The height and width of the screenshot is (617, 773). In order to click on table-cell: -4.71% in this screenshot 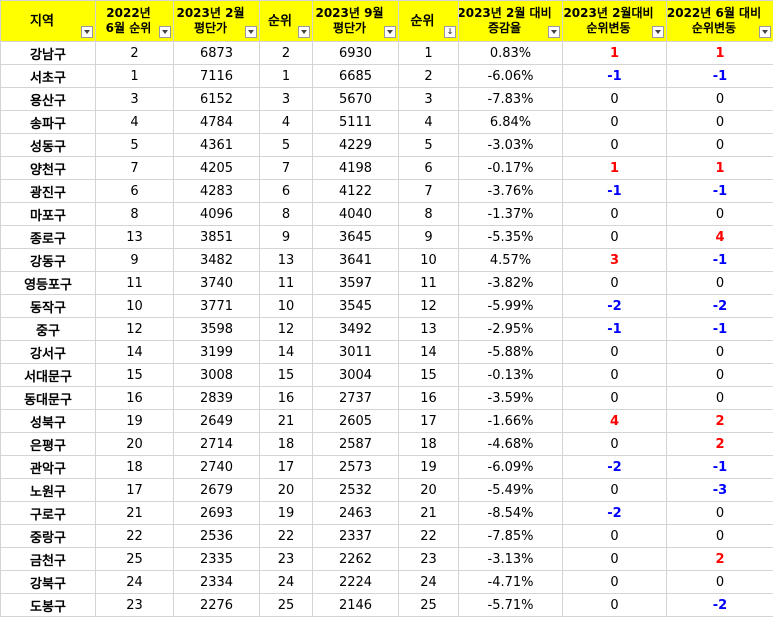, I will do `click(511, 582)`.